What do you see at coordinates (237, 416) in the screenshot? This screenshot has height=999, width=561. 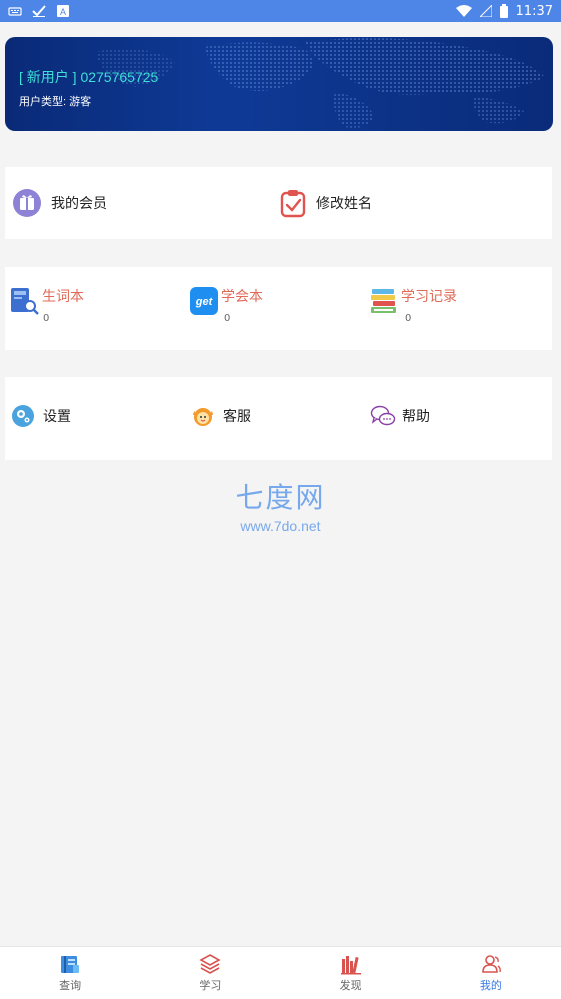 I see `customer-service-label: 客服` at bounding box center [237, 416].